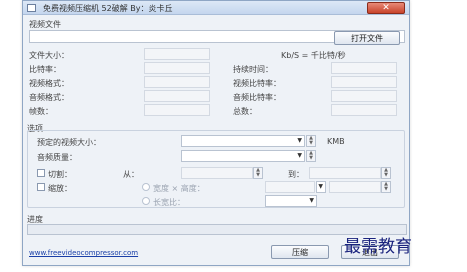 This screenshot has height=272, width=467. I want to click on target-size-stepper: ▲ ▼, so click(311, 141).